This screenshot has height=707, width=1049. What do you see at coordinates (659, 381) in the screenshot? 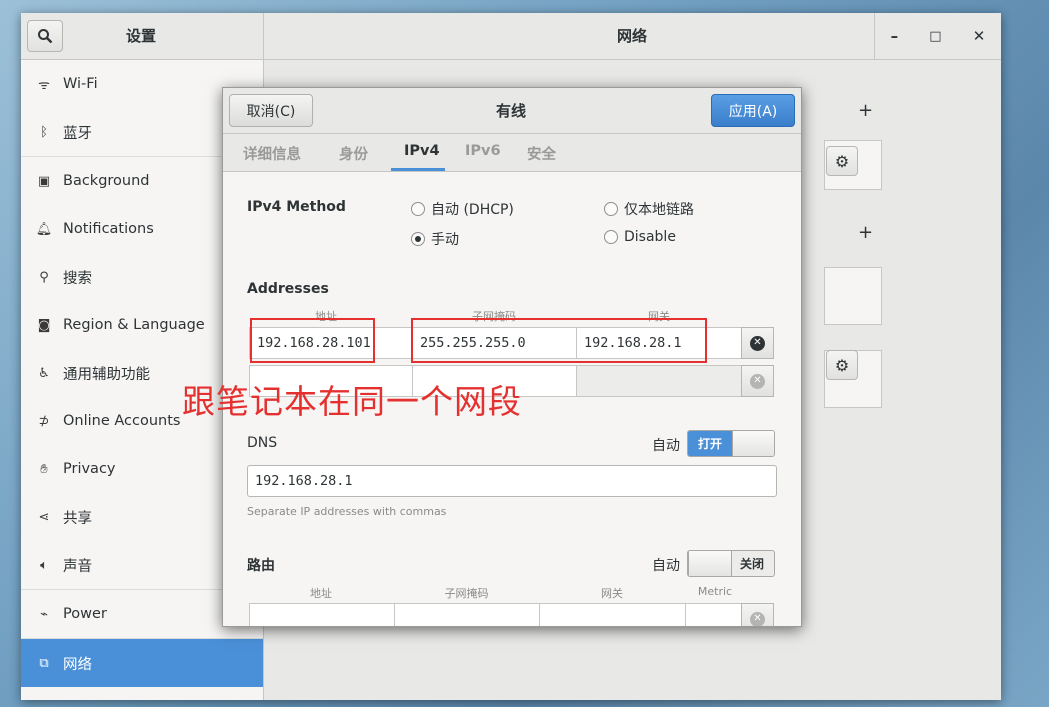
I see `gateway-input` at bounding box center [659, 381].